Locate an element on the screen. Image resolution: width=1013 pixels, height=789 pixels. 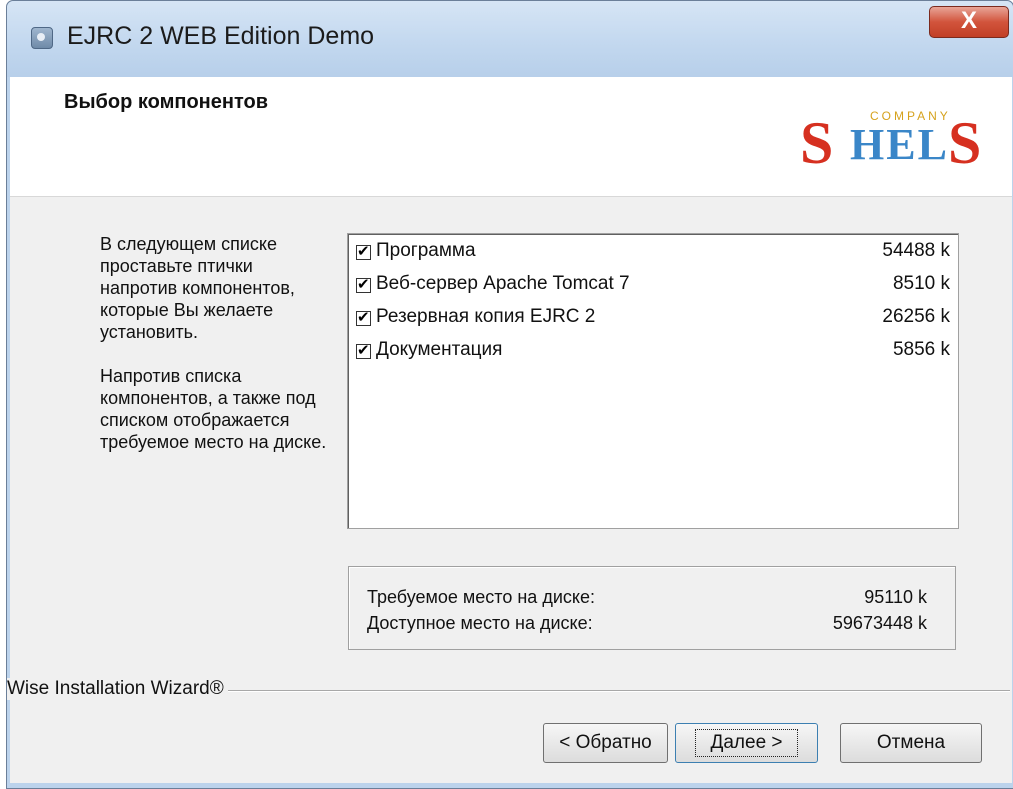
component-item: Веб-сервер Apache Tomcat 7 8510 k is located at coordinates (653, 286).